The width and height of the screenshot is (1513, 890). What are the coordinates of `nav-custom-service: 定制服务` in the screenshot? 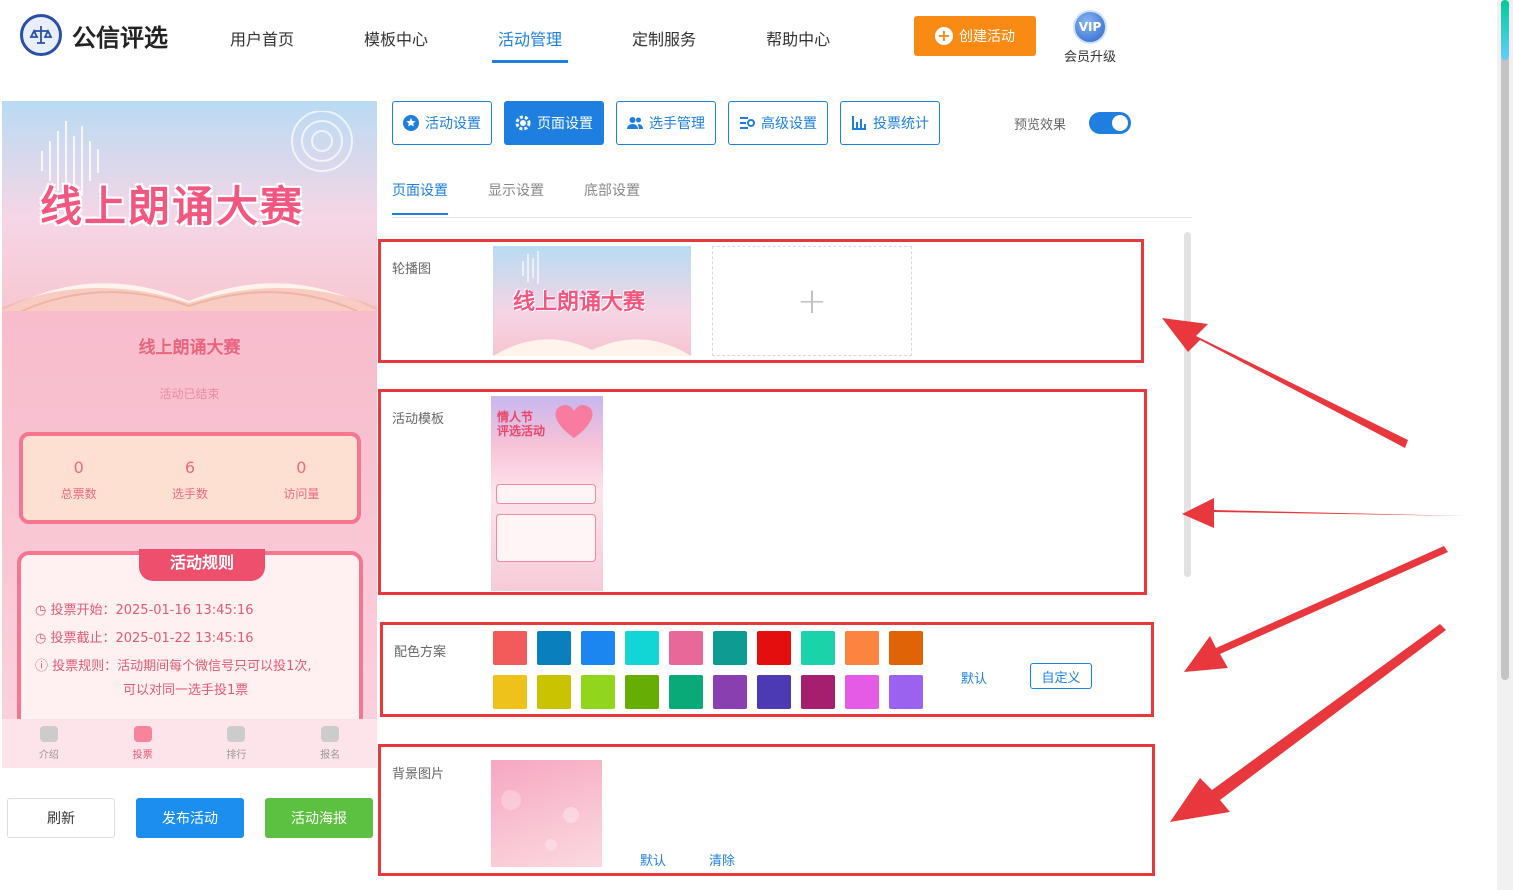 It's located at (664, 42).